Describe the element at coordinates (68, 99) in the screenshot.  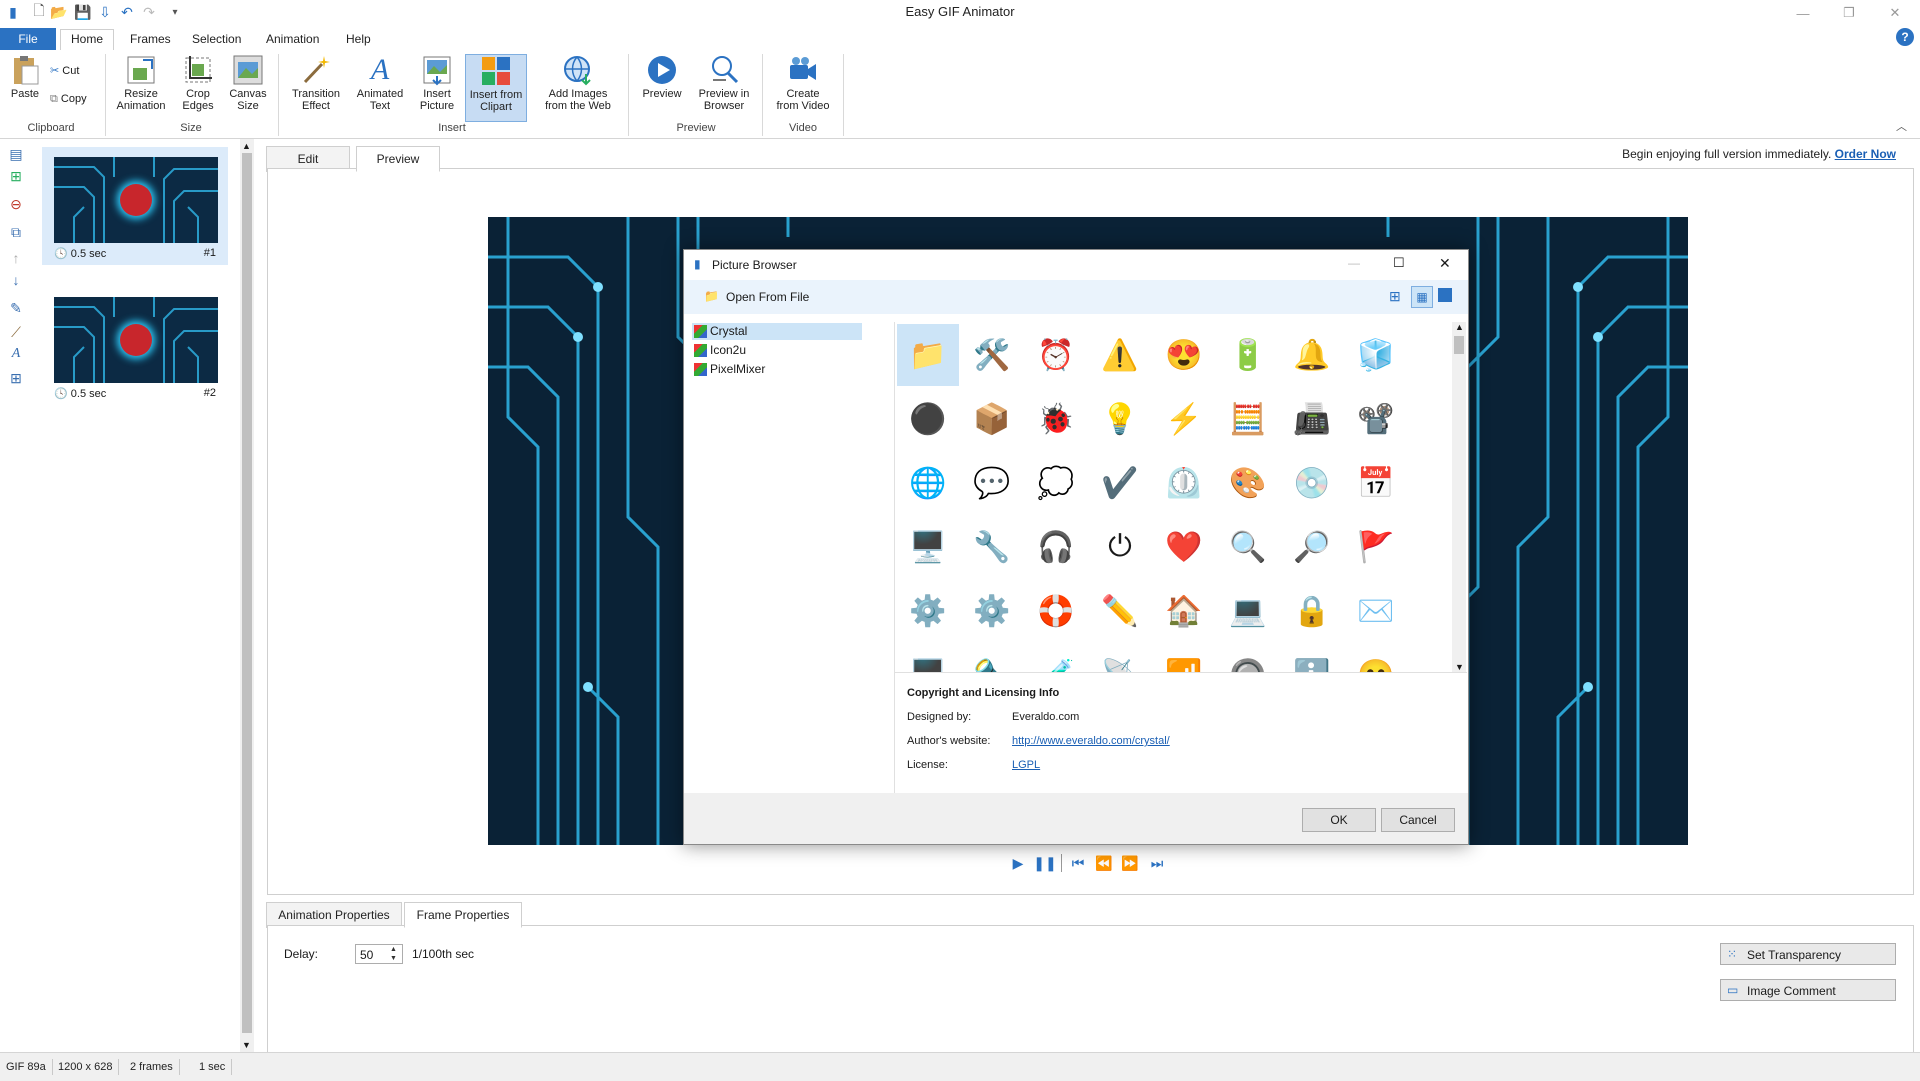
I see `copy-button: ⧉ Copy` at that location.